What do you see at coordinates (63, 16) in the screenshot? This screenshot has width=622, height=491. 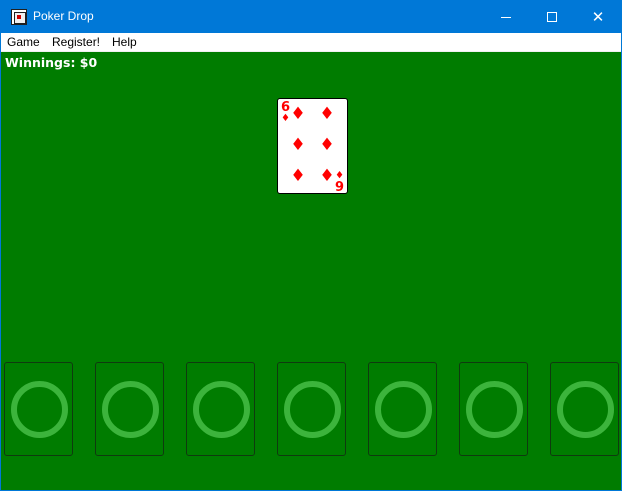 I see `window-title: Poker Drop` at bounding box center [63, 16].